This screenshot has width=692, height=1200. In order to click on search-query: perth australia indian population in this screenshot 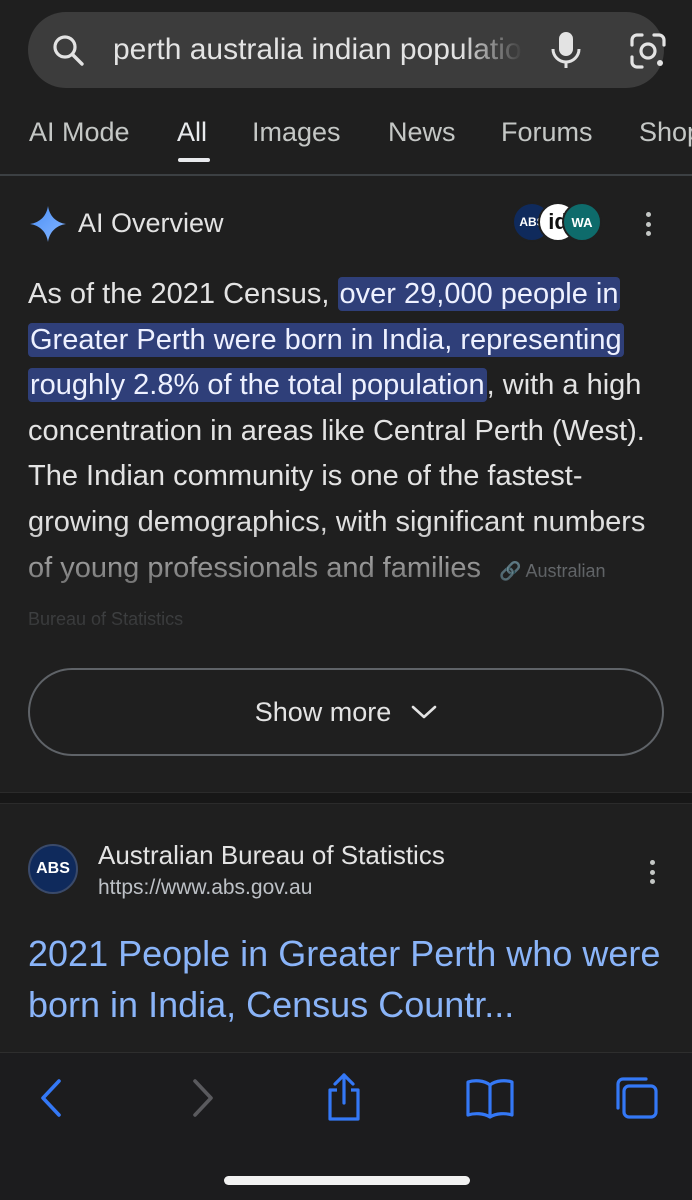, I will do `click(318, 50)`.